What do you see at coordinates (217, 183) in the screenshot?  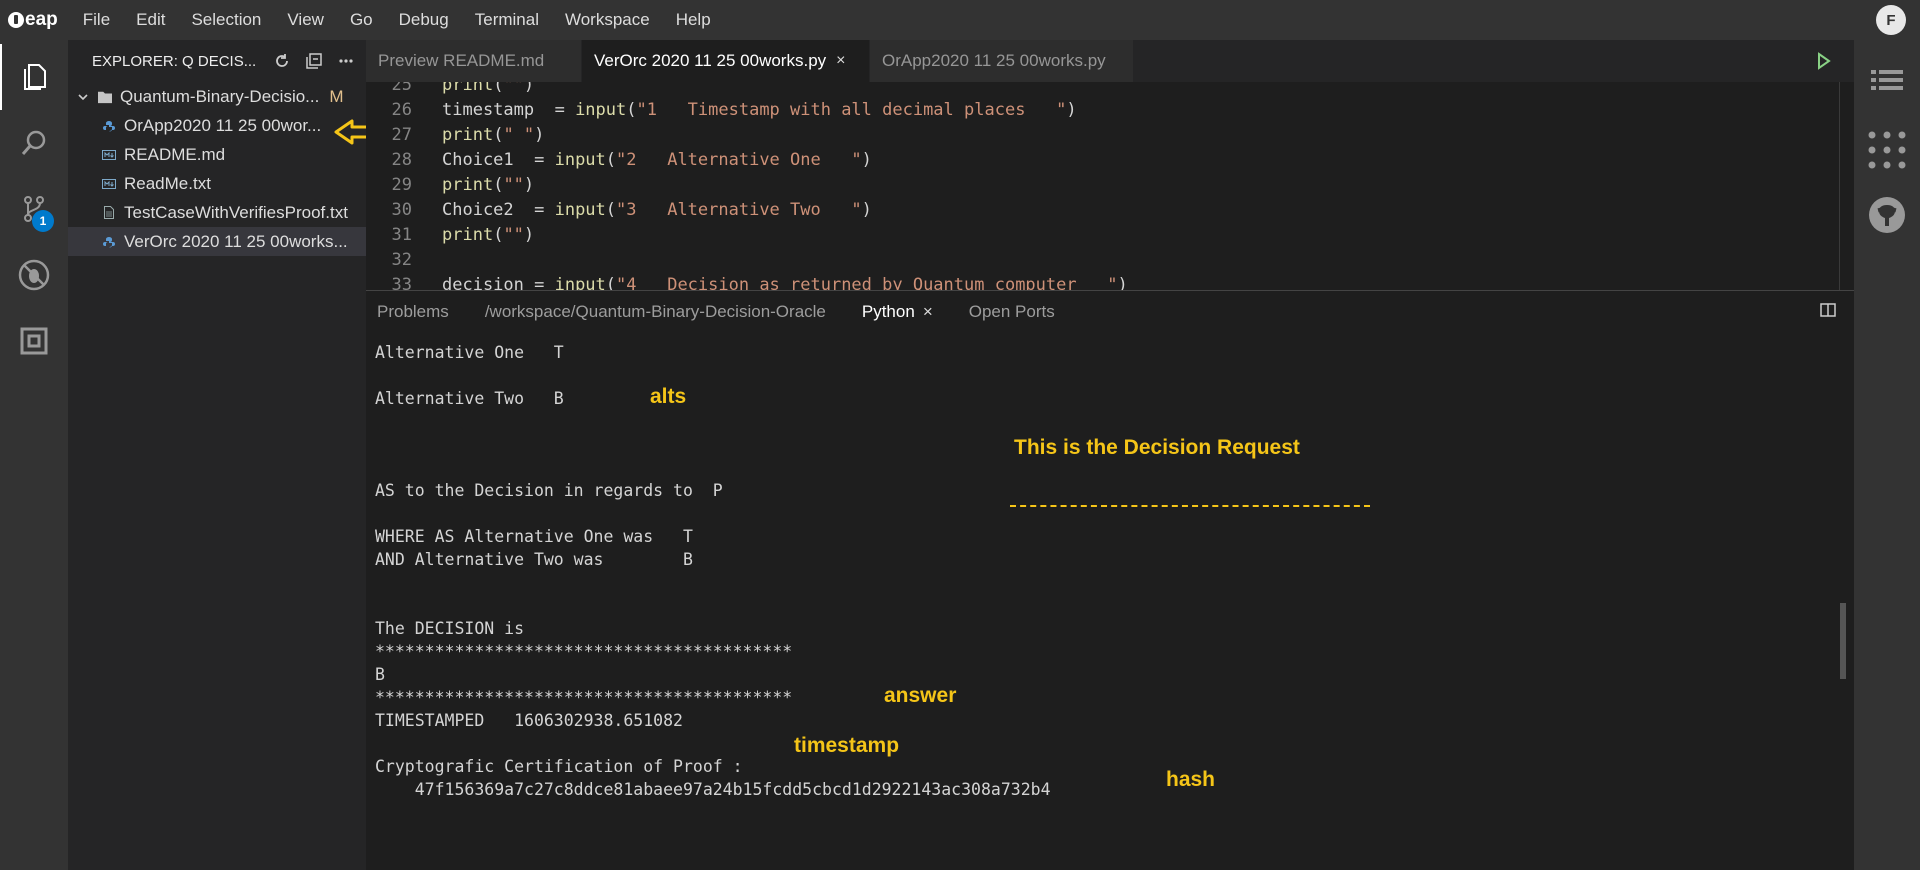 I see `tree-file-readme-txt: ReadMe.txt` at bounding box center [217, 183].